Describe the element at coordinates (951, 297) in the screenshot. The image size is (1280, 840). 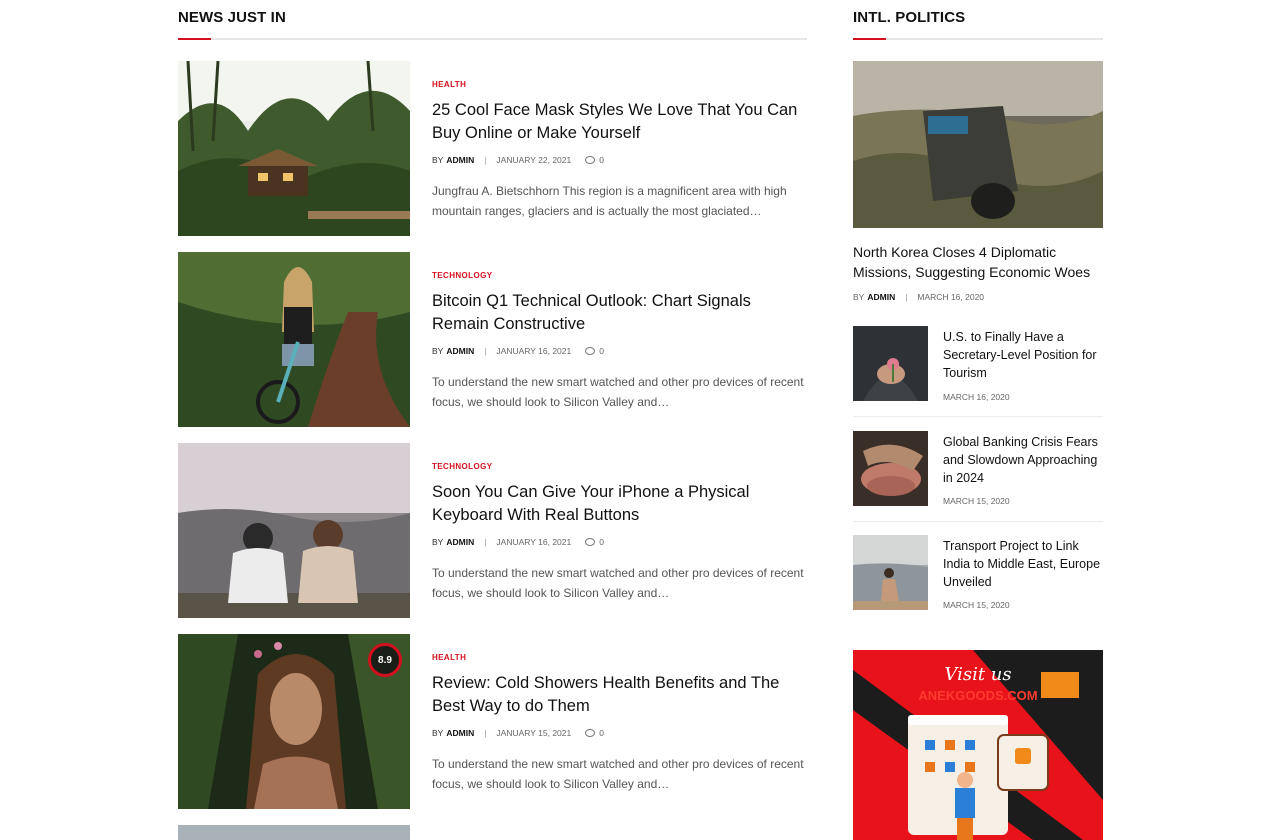
I see `post-date: MARCH 16, 2020` at that location.